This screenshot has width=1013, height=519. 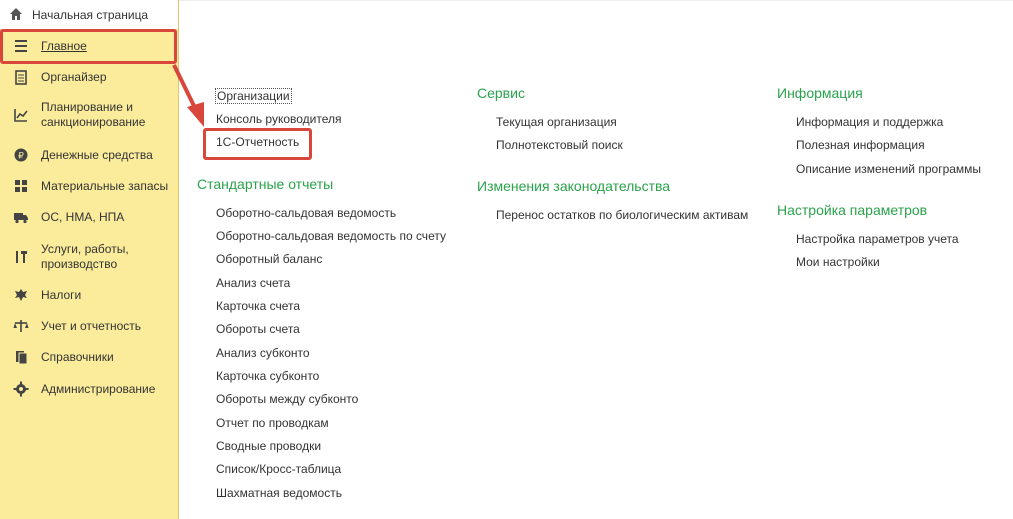 I want to click on sidebar-item-inventory: Материальные запасы, so click(x=89, y=187).